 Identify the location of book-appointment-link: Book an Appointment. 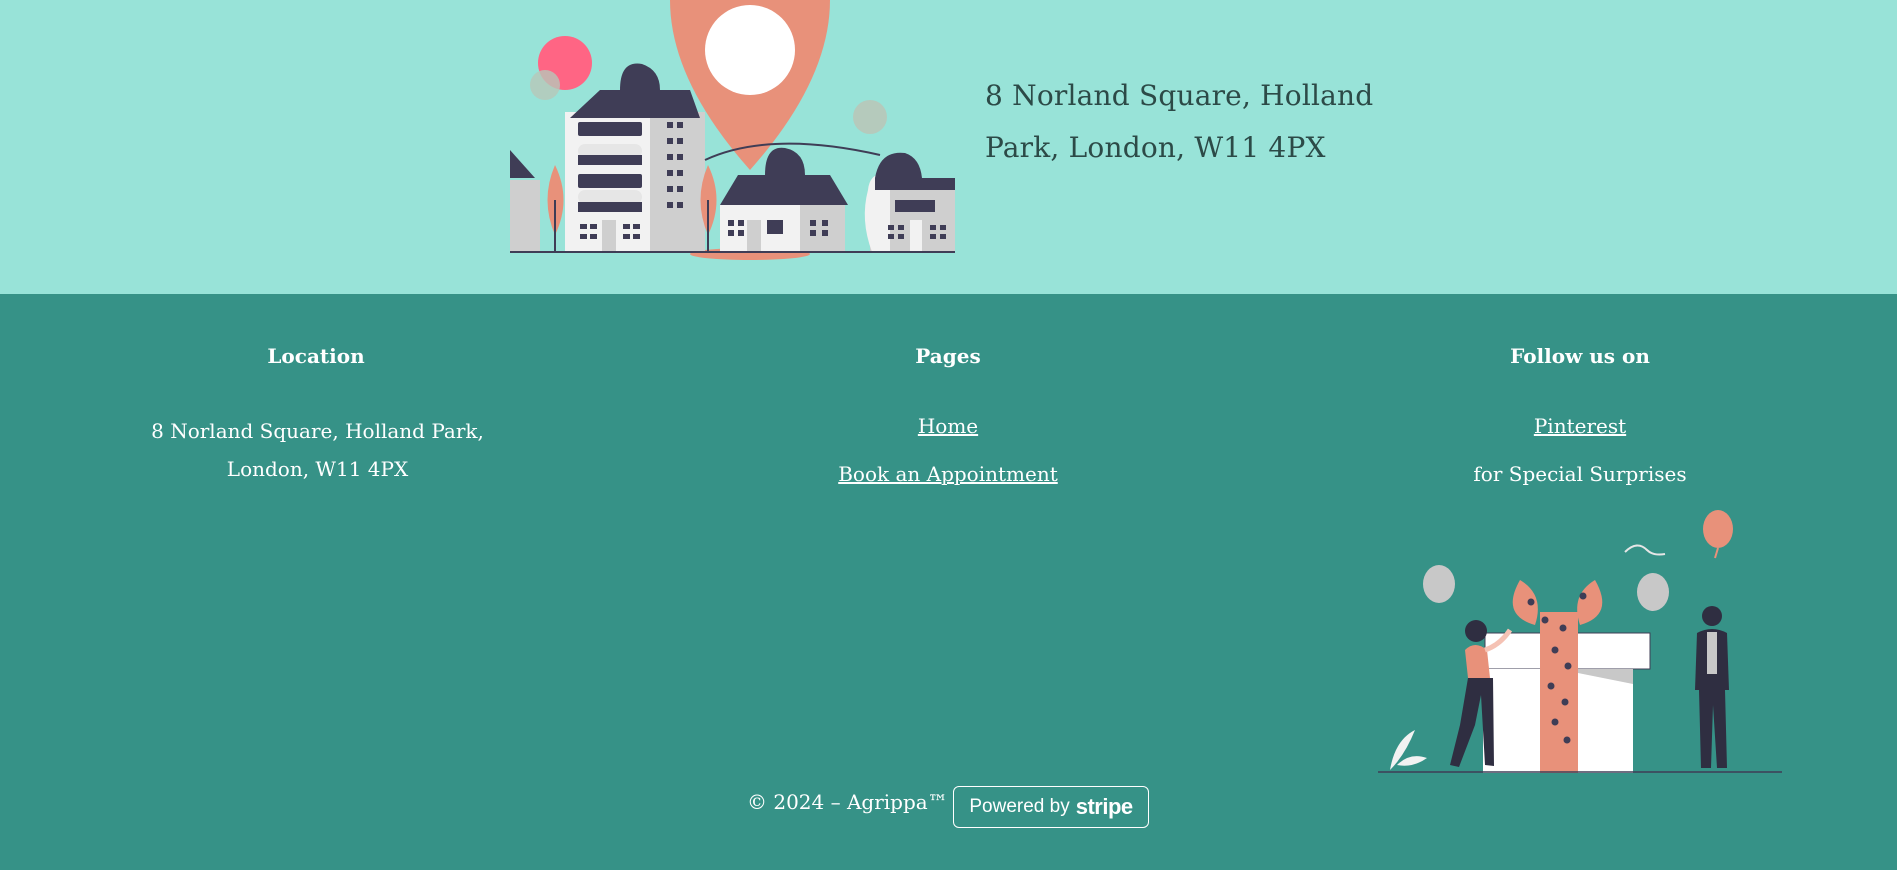
(948, 474).